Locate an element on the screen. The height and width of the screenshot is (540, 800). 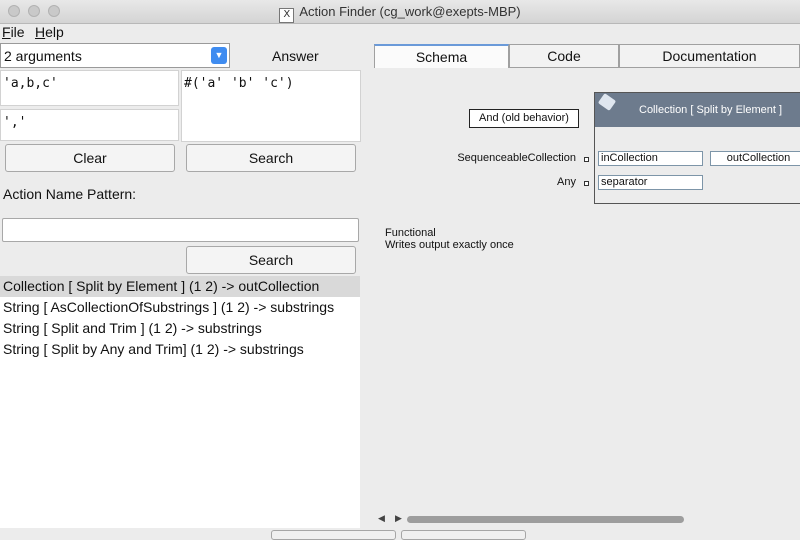
menu-file: File is located at coordinates (13, 32).